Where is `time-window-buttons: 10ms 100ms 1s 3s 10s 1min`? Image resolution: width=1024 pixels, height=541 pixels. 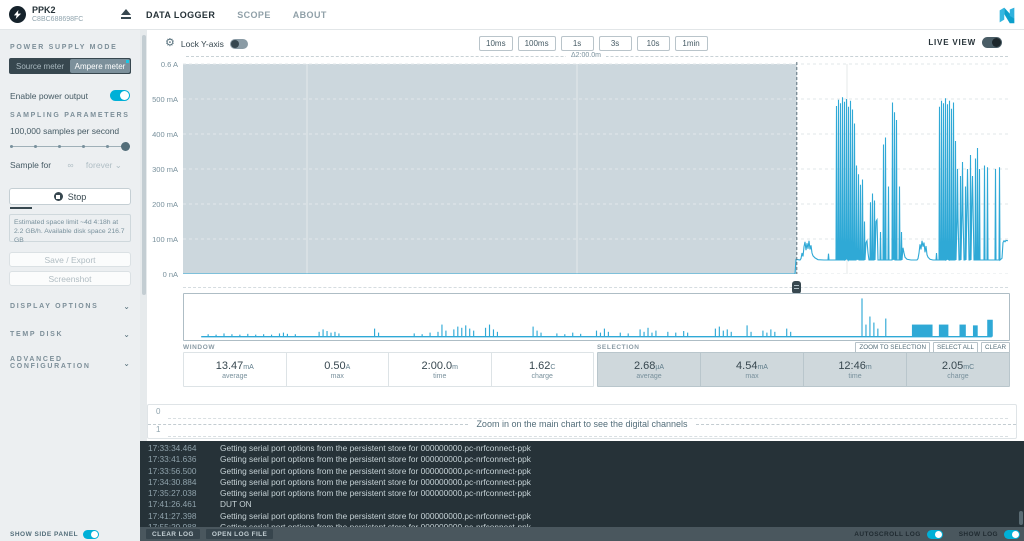 time-window-buttons: 10ms 100ms 1s 3s 10s 1min is located at coordinates (593, 43).